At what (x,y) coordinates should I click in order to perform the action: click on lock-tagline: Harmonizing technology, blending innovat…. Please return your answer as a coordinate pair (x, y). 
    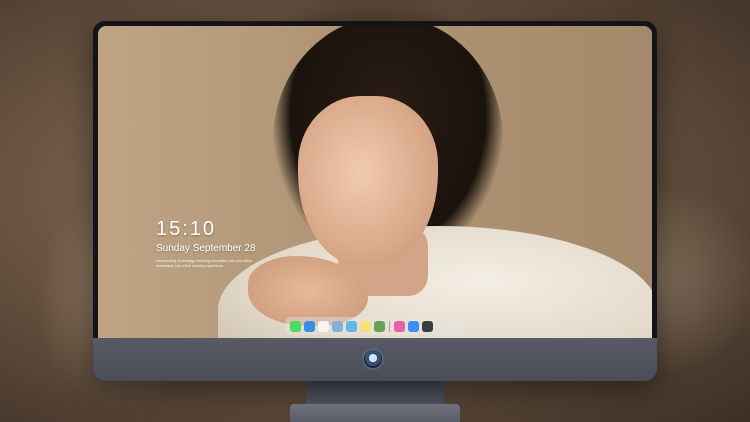
    Looking at the image, I should click on (204, 263).